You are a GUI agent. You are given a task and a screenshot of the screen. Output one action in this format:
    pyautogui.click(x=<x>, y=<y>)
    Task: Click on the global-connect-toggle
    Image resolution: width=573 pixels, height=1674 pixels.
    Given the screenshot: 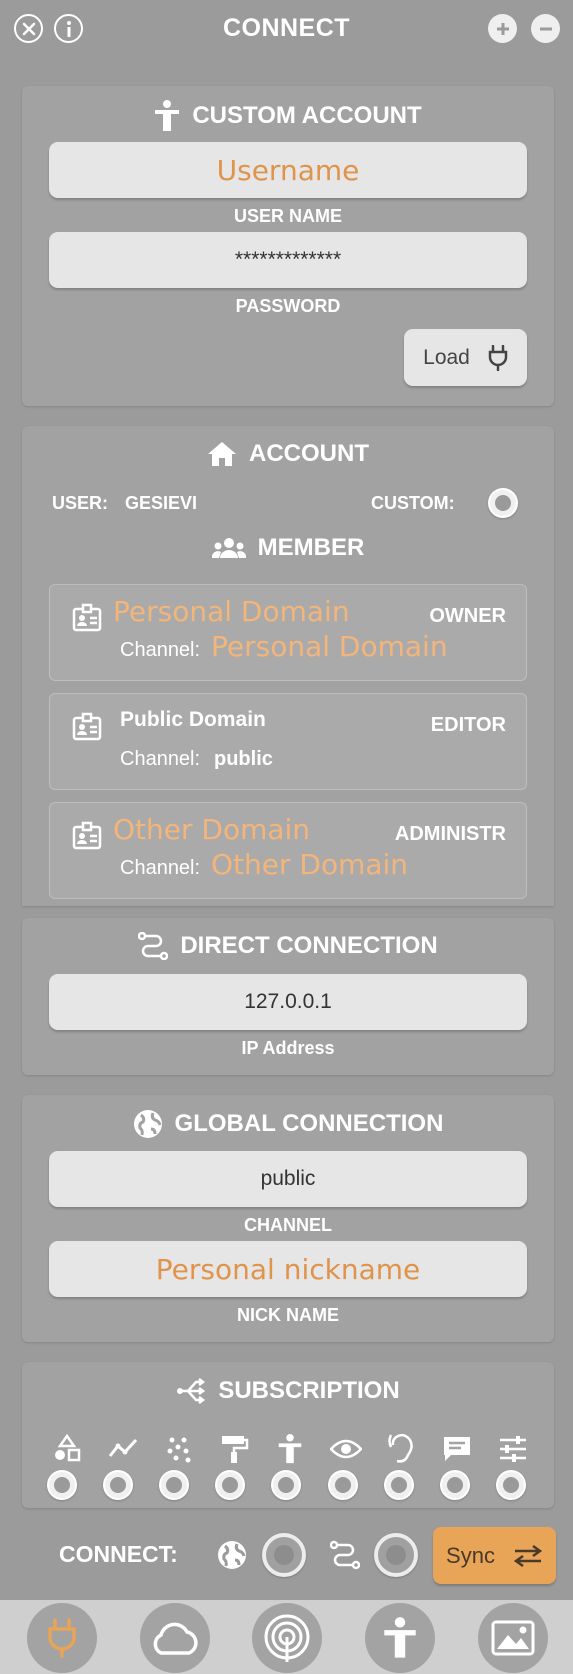 What is the action you would take?
    pyautogui.click(x=284, y=1555)
    